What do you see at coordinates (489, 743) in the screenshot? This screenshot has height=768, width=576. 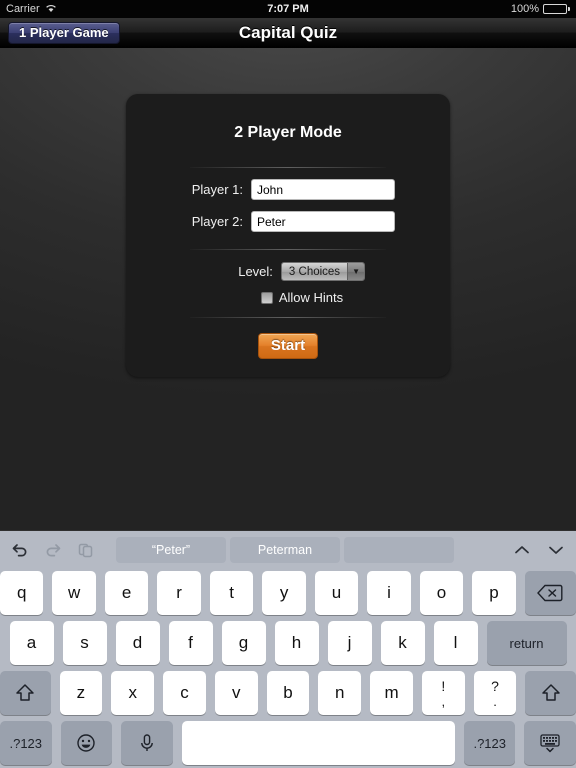 I see `numeric-key-right: .?123` at bounding box center [489, 743].